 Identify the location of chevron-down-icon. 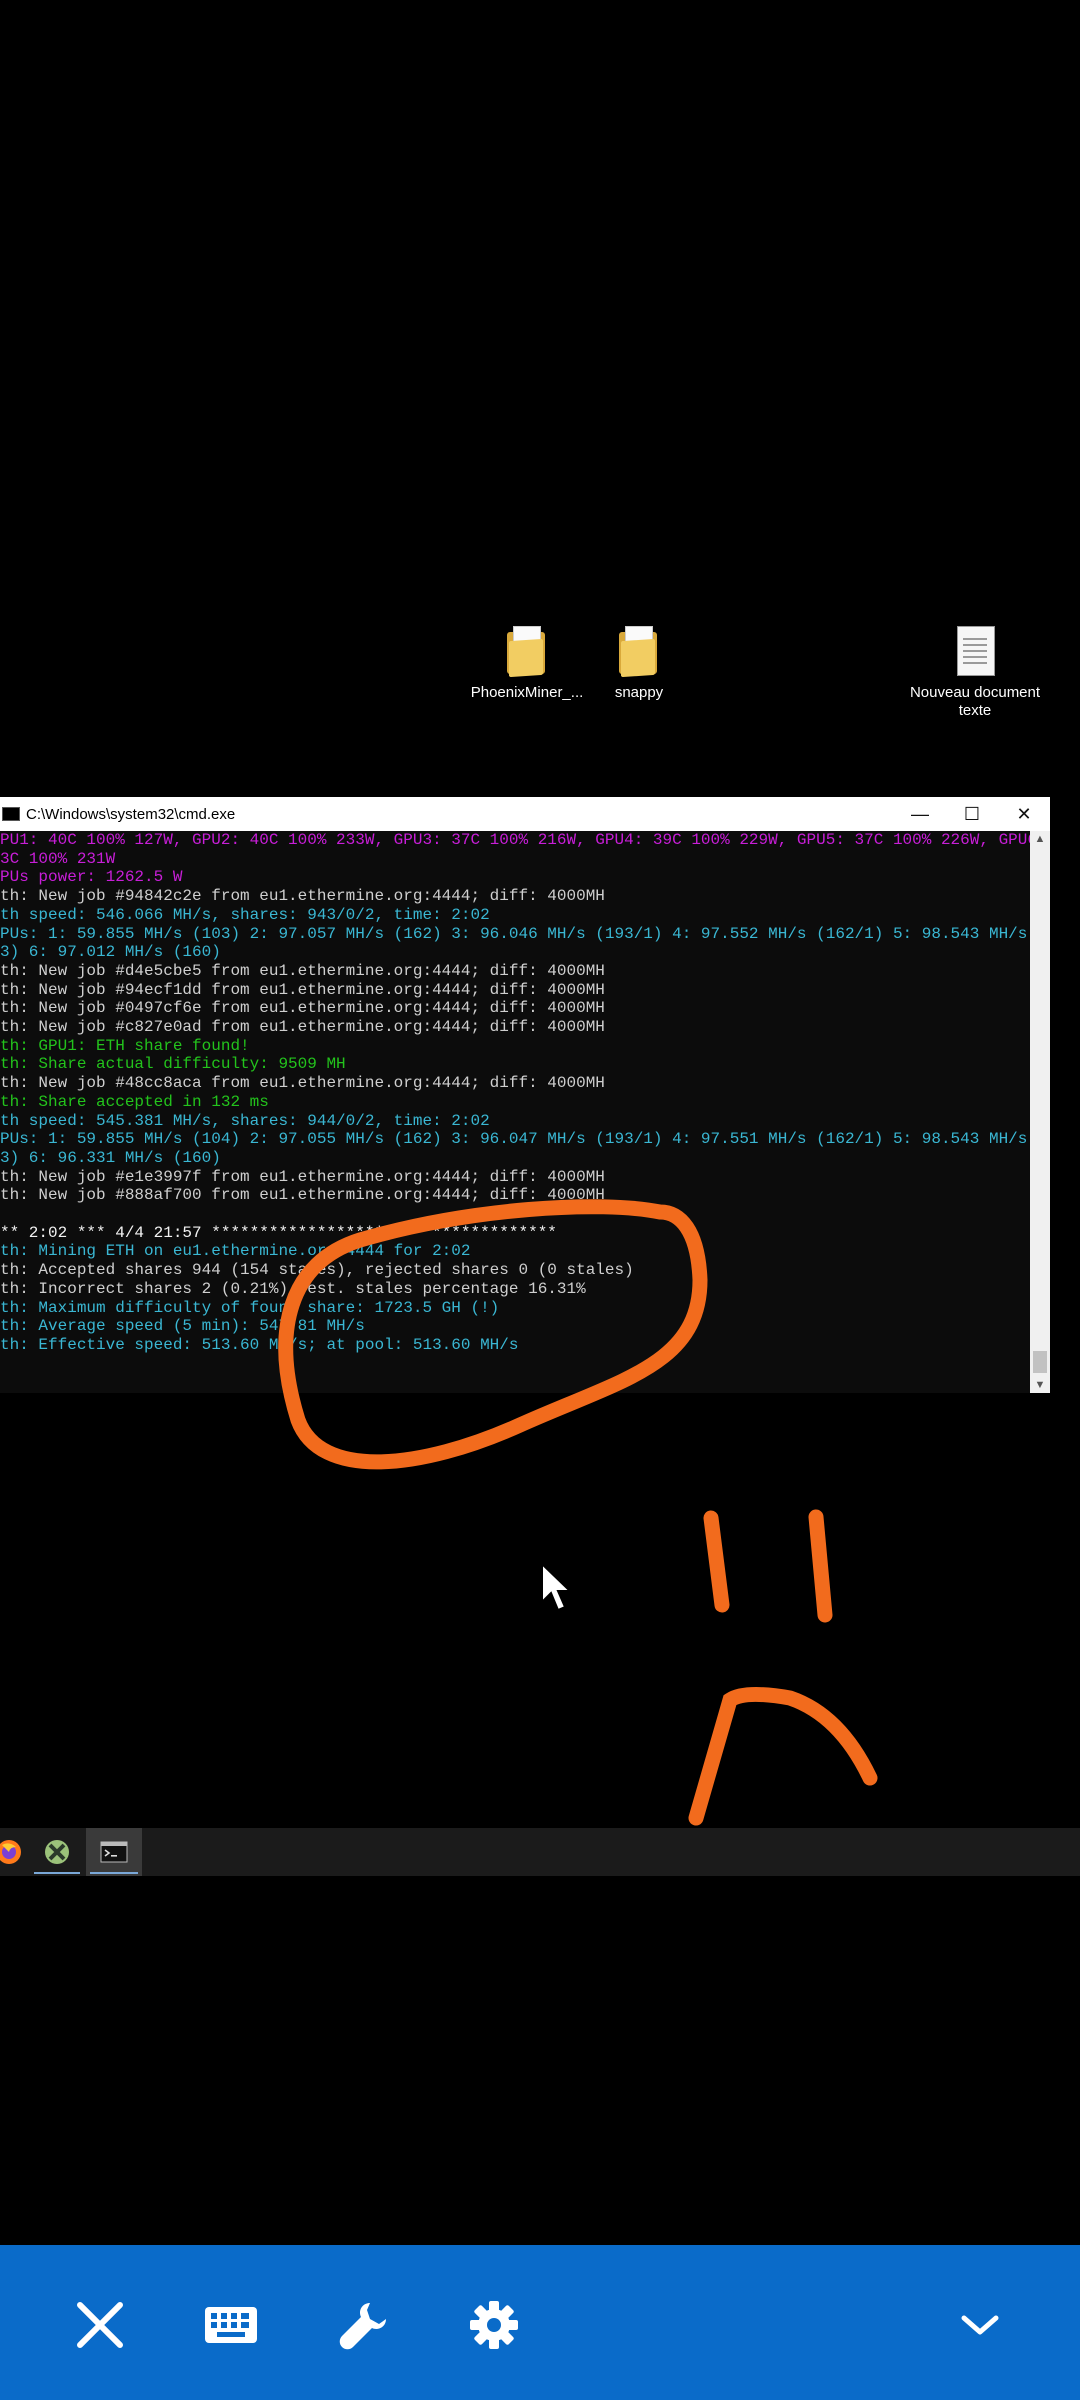
(980, 2325).